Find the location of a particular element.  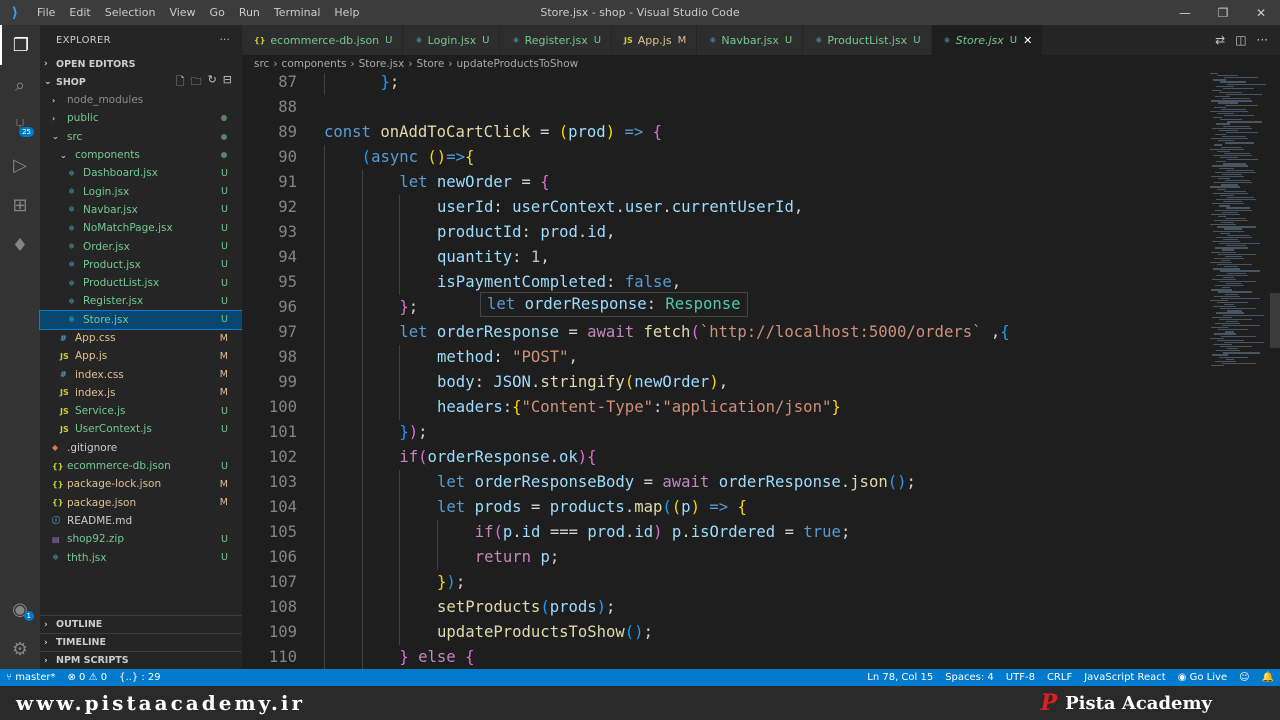

menu-help: Help is located at coordinates (346, 12).